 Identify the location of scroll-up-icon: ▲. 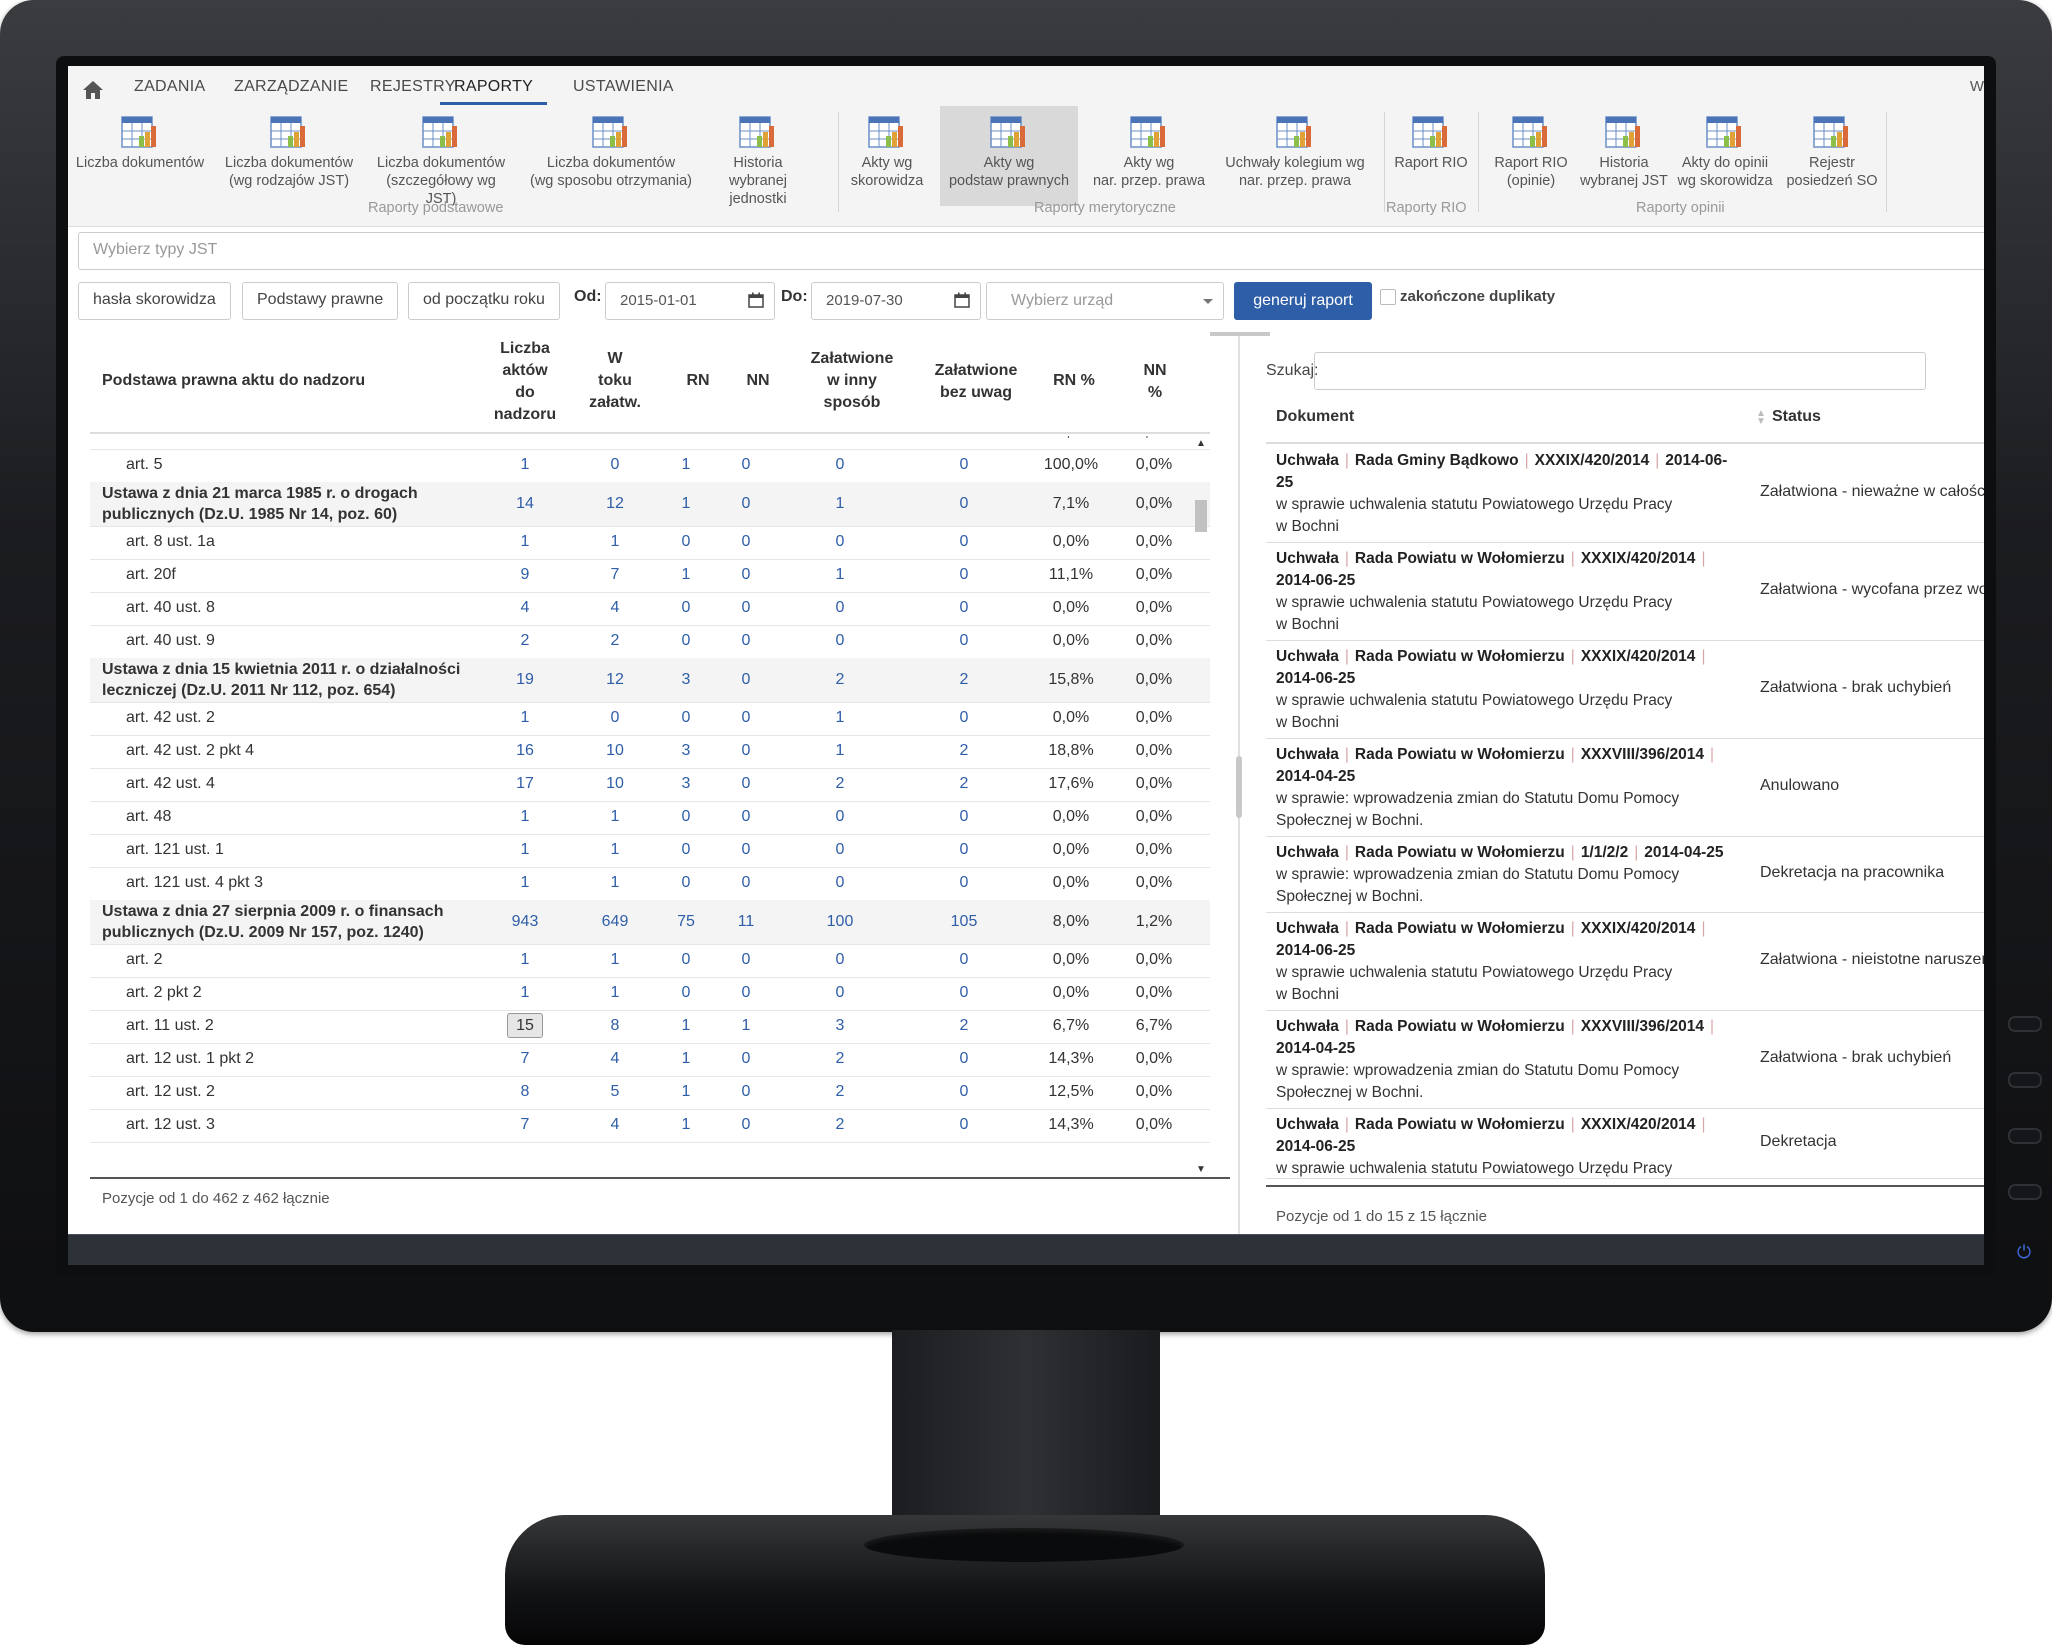
(1201, 443).